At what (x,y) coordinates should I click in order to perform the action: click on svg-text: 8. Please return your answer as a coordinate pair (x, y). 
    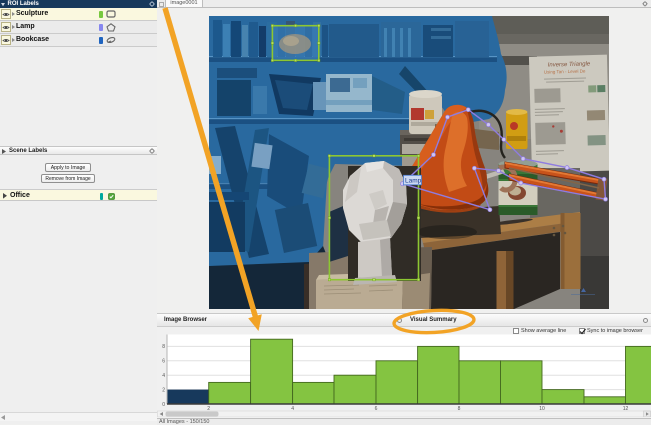
    Looking at the image, I should click on (163, 347).